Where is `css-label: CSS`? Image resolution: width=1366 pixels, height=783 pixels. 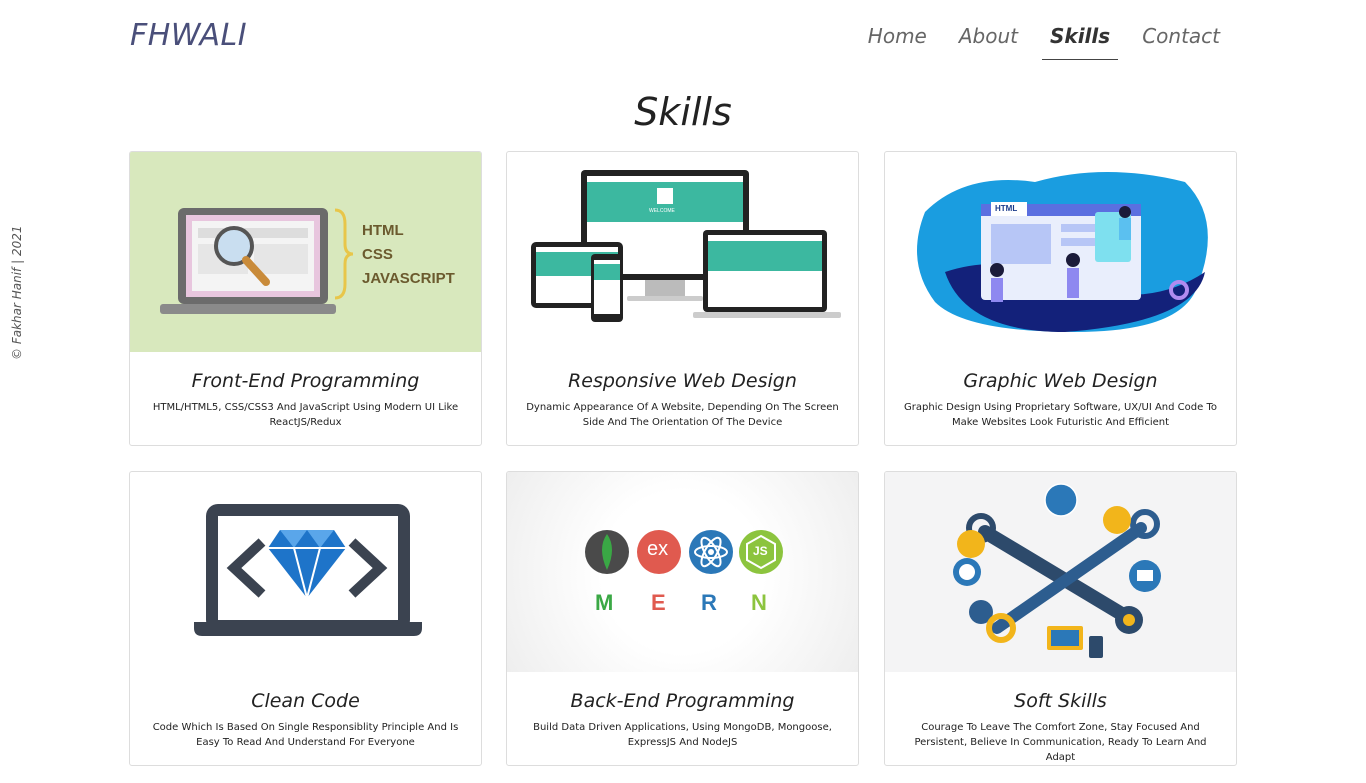
css-label: CSS is located at coordinates (377, 254).